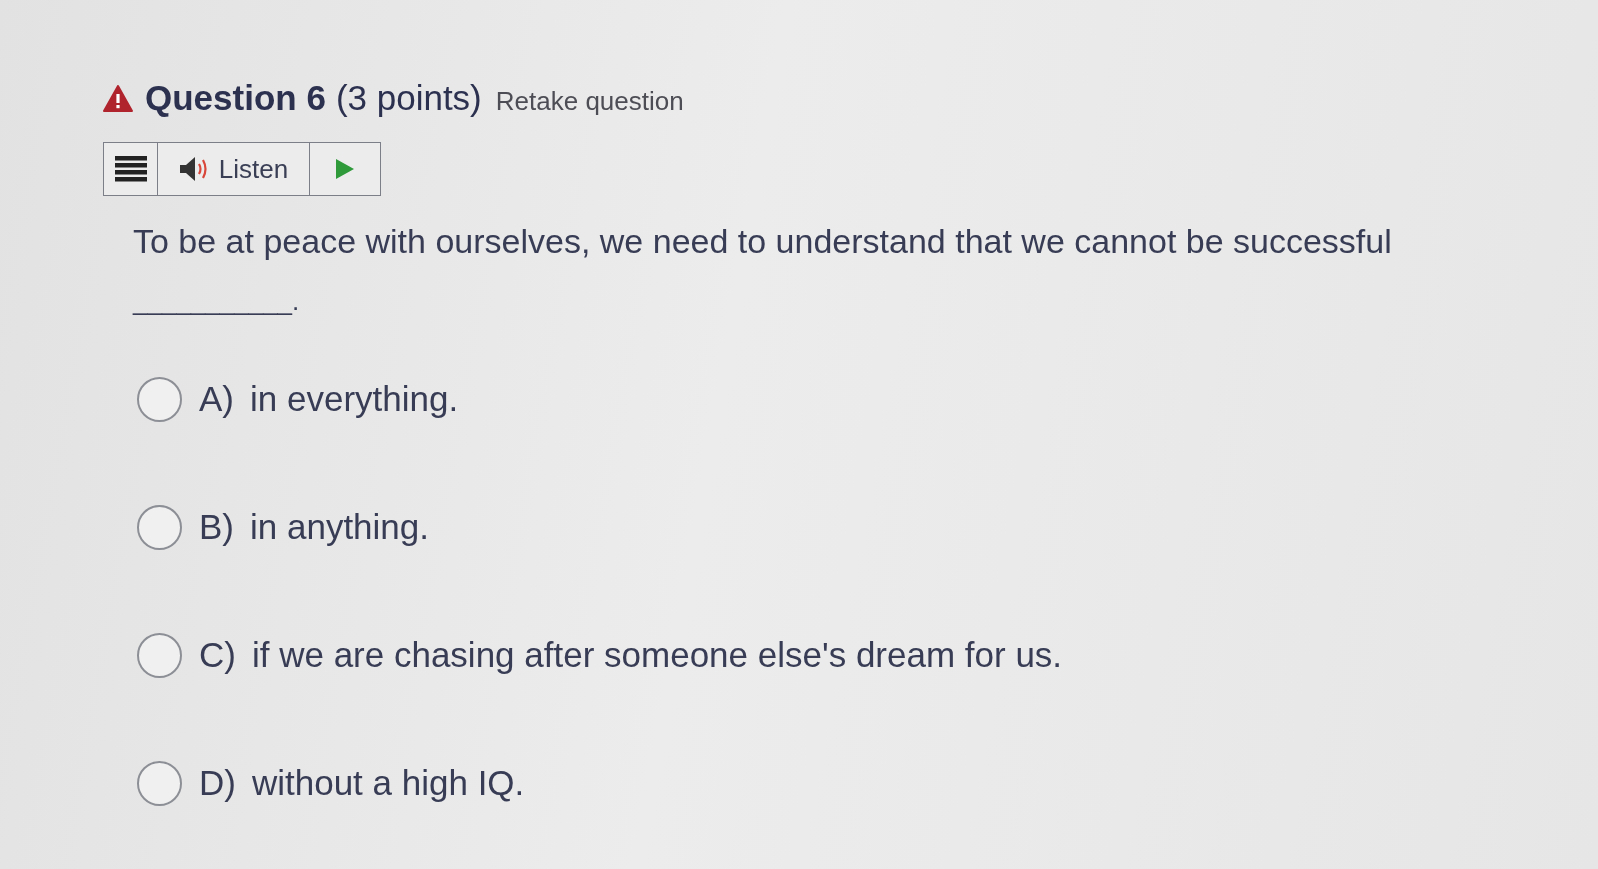 The height and width of the screenshot is (869, 1598). I want to click on option-text: without a high IQ., so click(388, 783).